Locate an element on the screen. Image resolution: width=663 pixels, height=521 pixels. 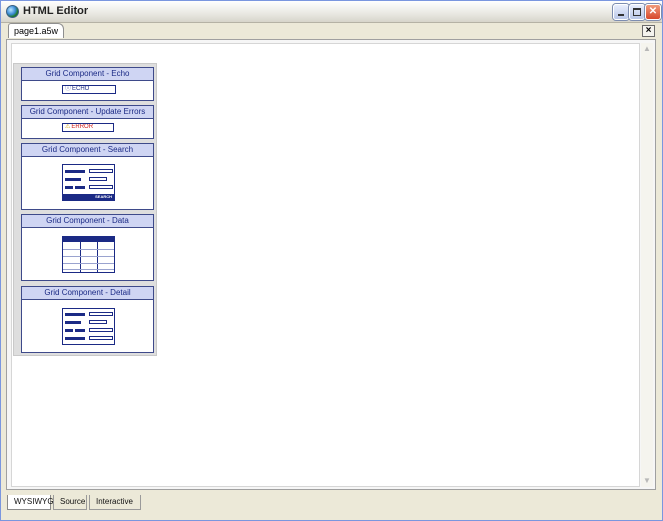
tab-source: Source is located at coordinates (70, 502).